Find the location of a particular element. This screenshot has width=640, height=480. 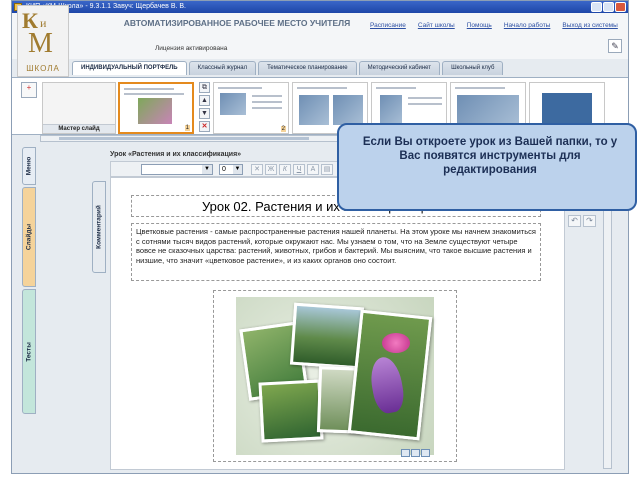

image-edit-icon is located at coordinates (405, 453).